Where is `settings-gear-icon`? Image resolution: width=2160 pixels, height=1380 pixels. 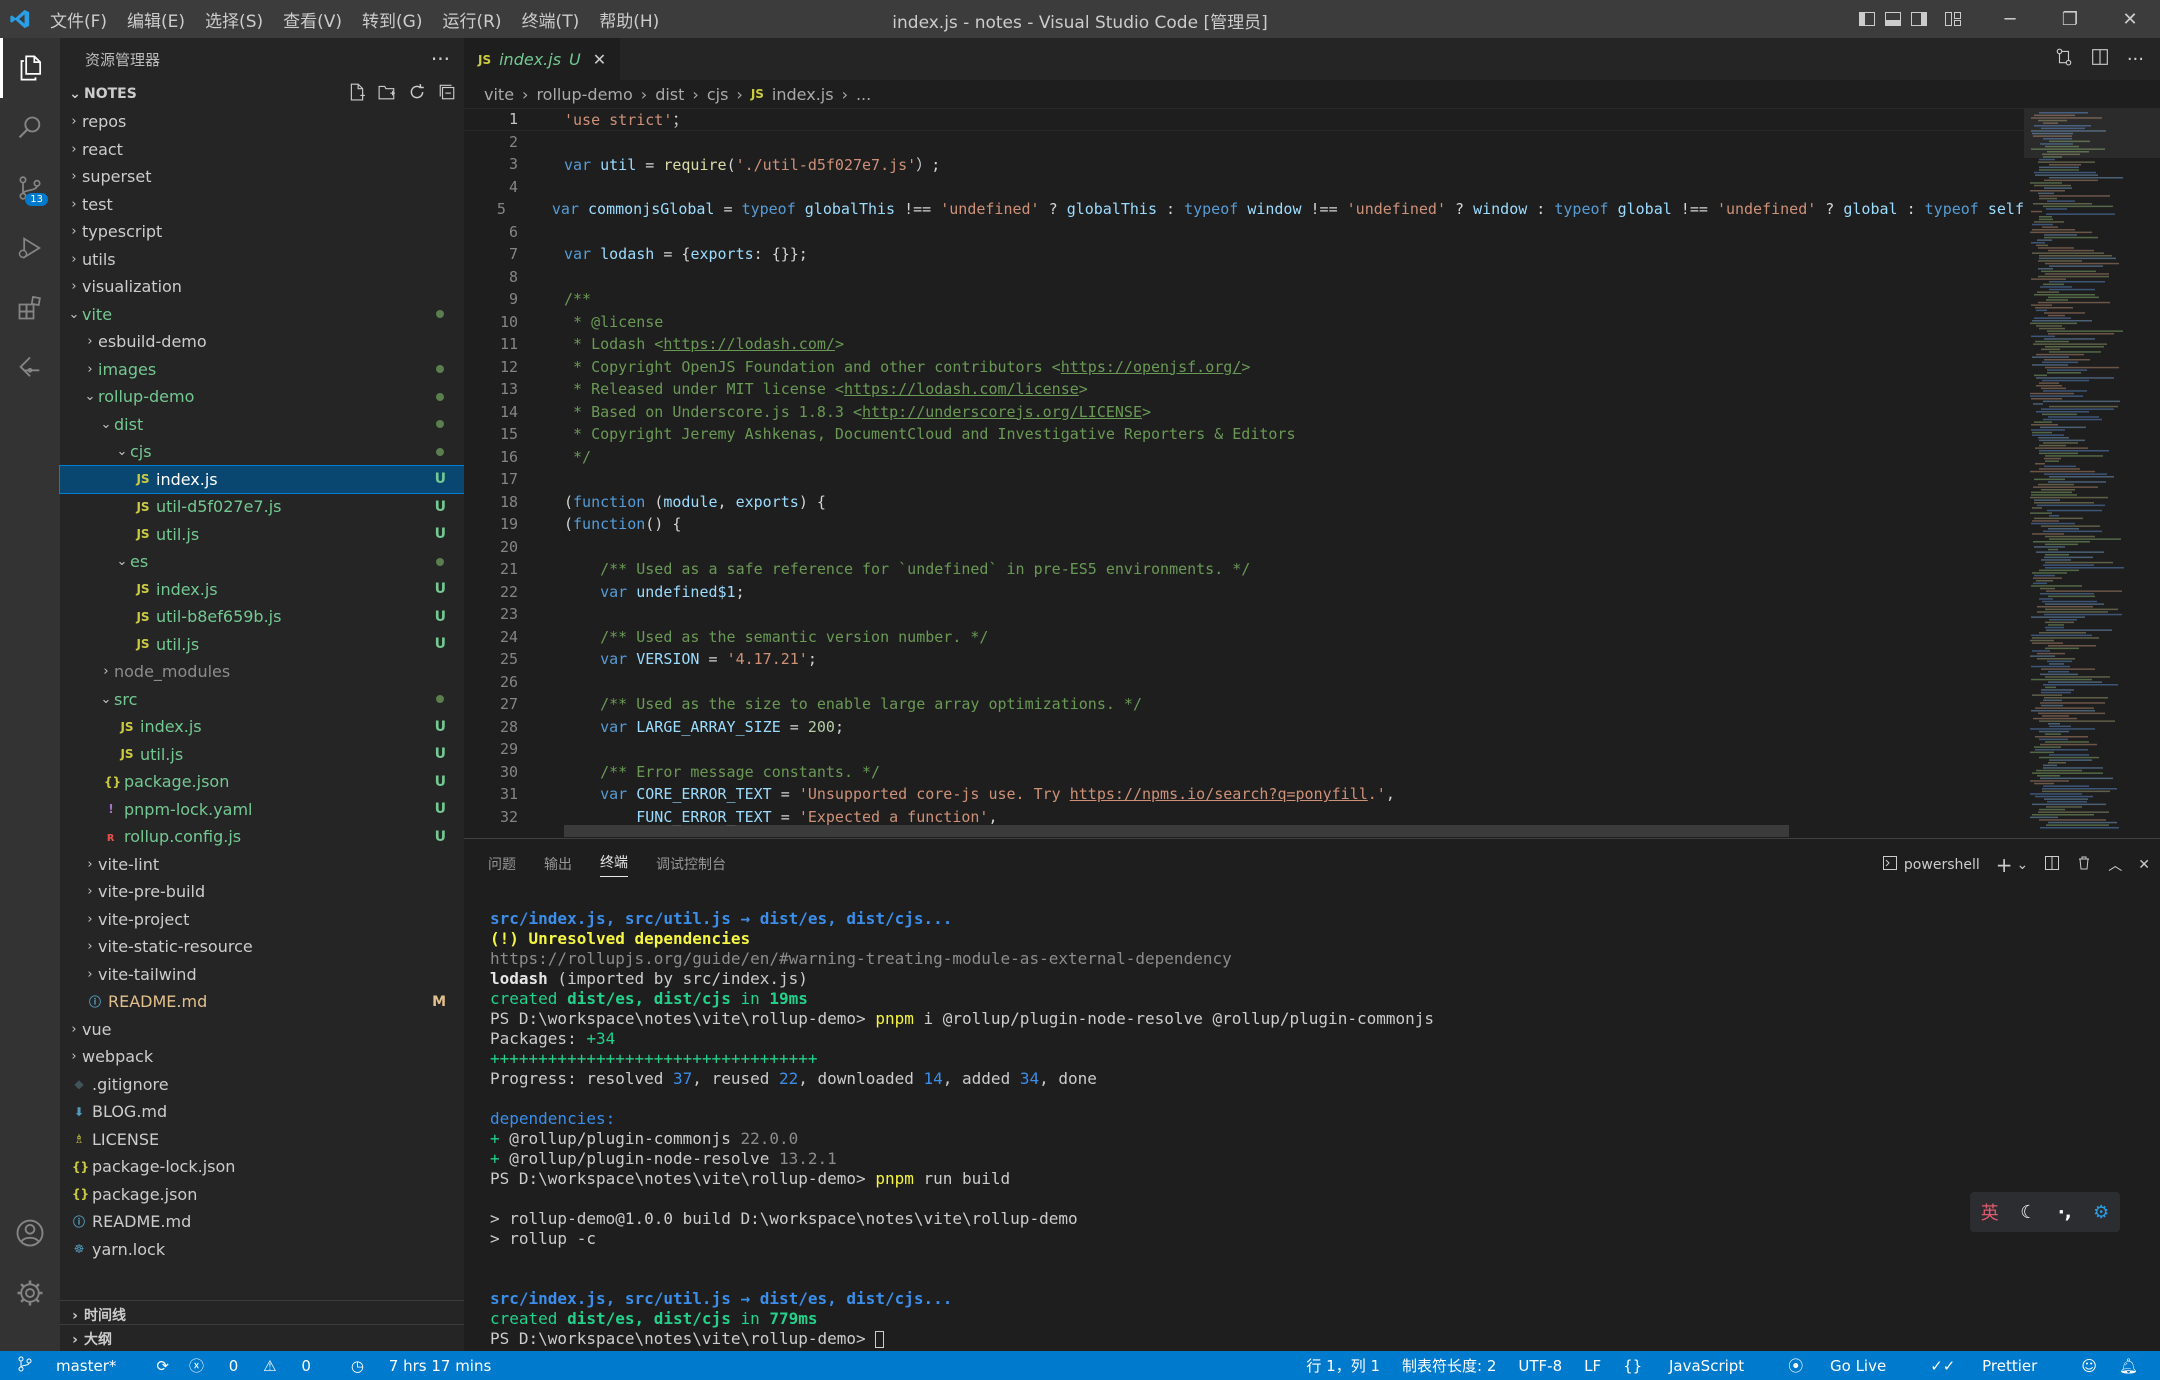
settings-gear-icon is located at coordinates (30, 1293).